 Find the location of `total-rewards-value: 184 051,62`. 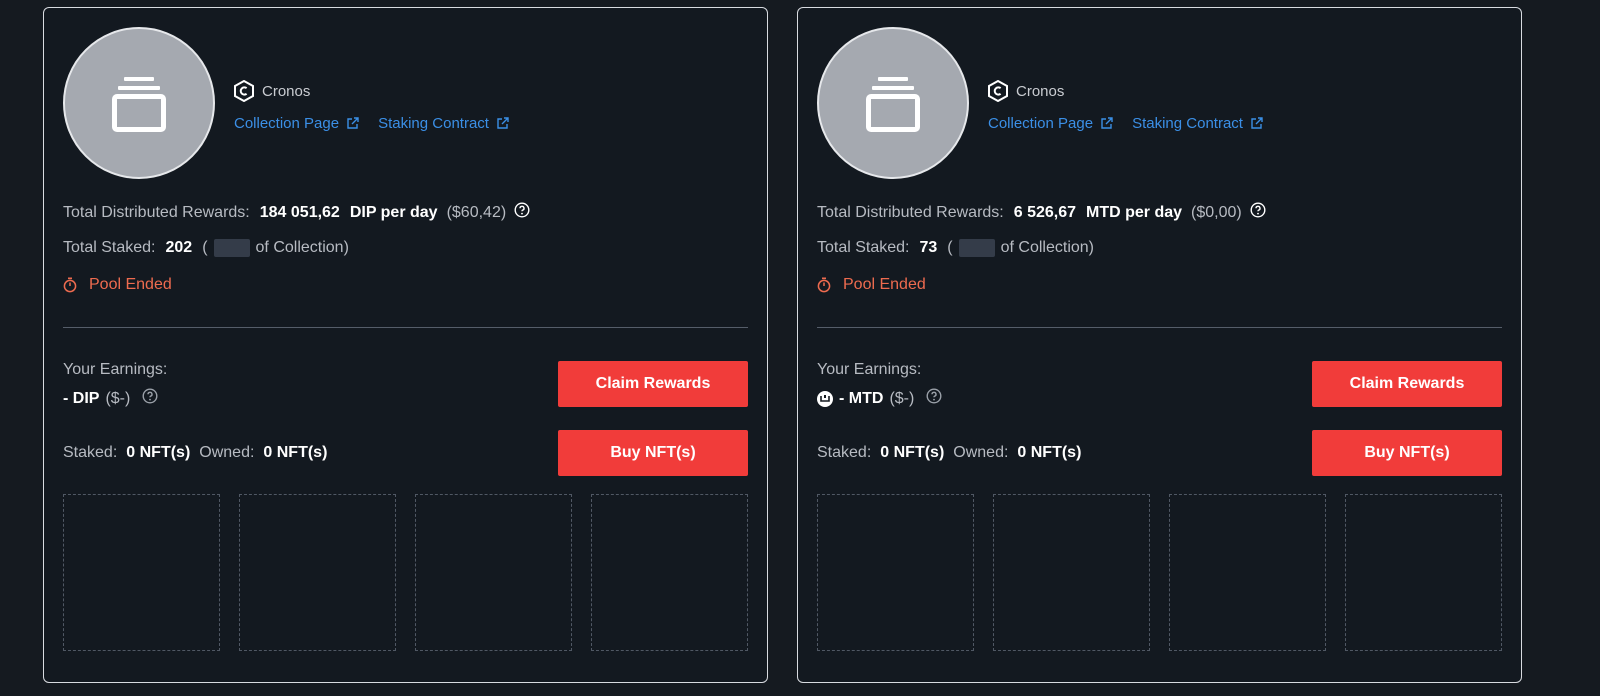

total-rewards-value: 184 051,62 is located at coordinates (299, 212).